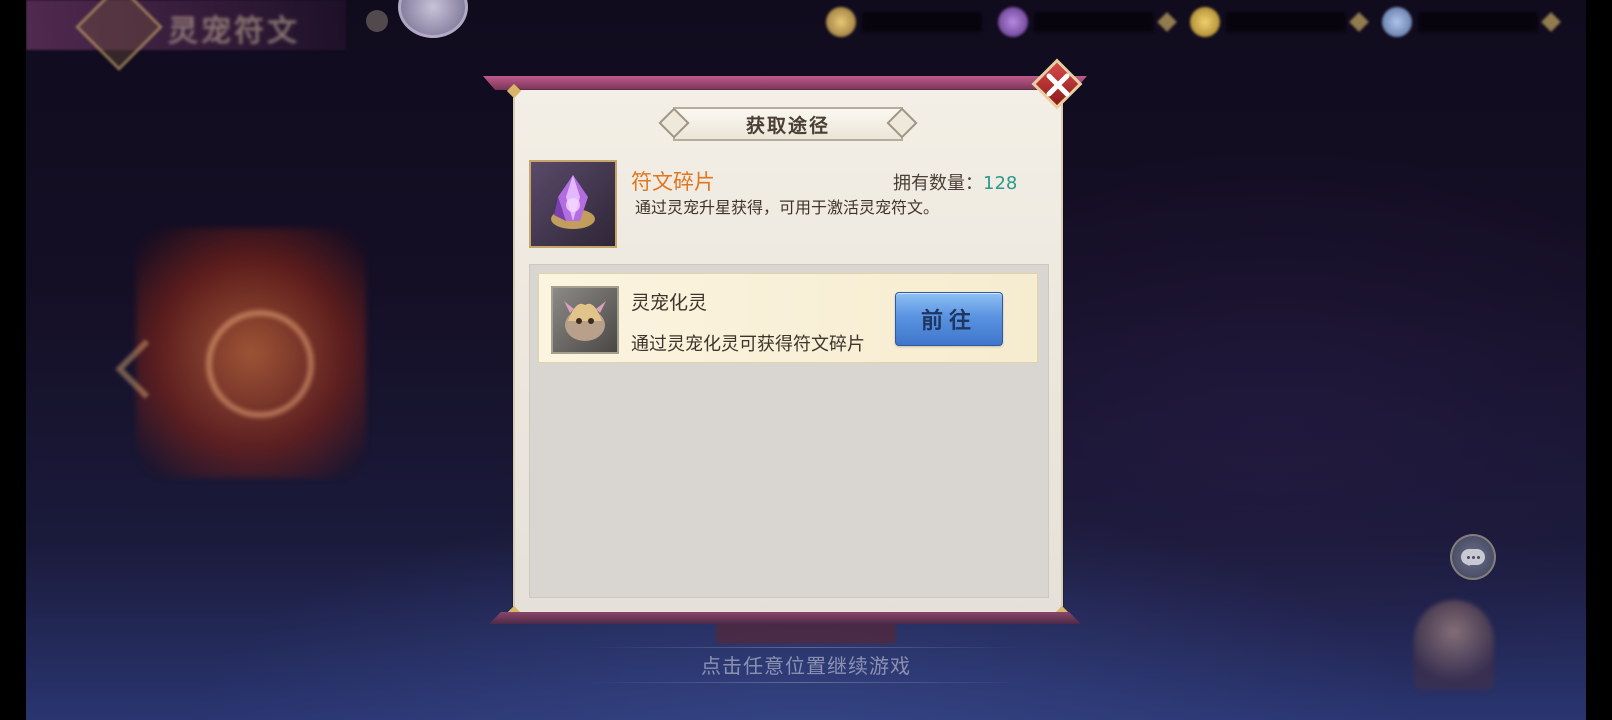 Image resolution: width=1612 pixels, height=720 pixels. I want to click on close-button, so click(1057, 84).